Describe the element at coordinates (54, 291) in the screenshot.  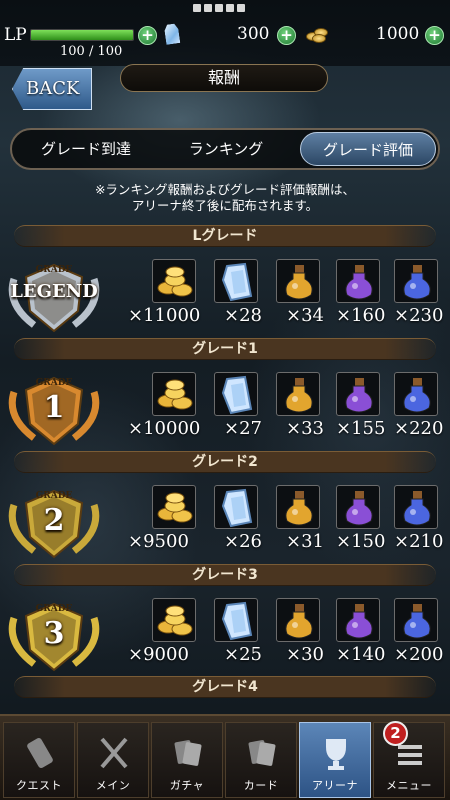
I see `badge-grade-value: LEGEND` at that location.